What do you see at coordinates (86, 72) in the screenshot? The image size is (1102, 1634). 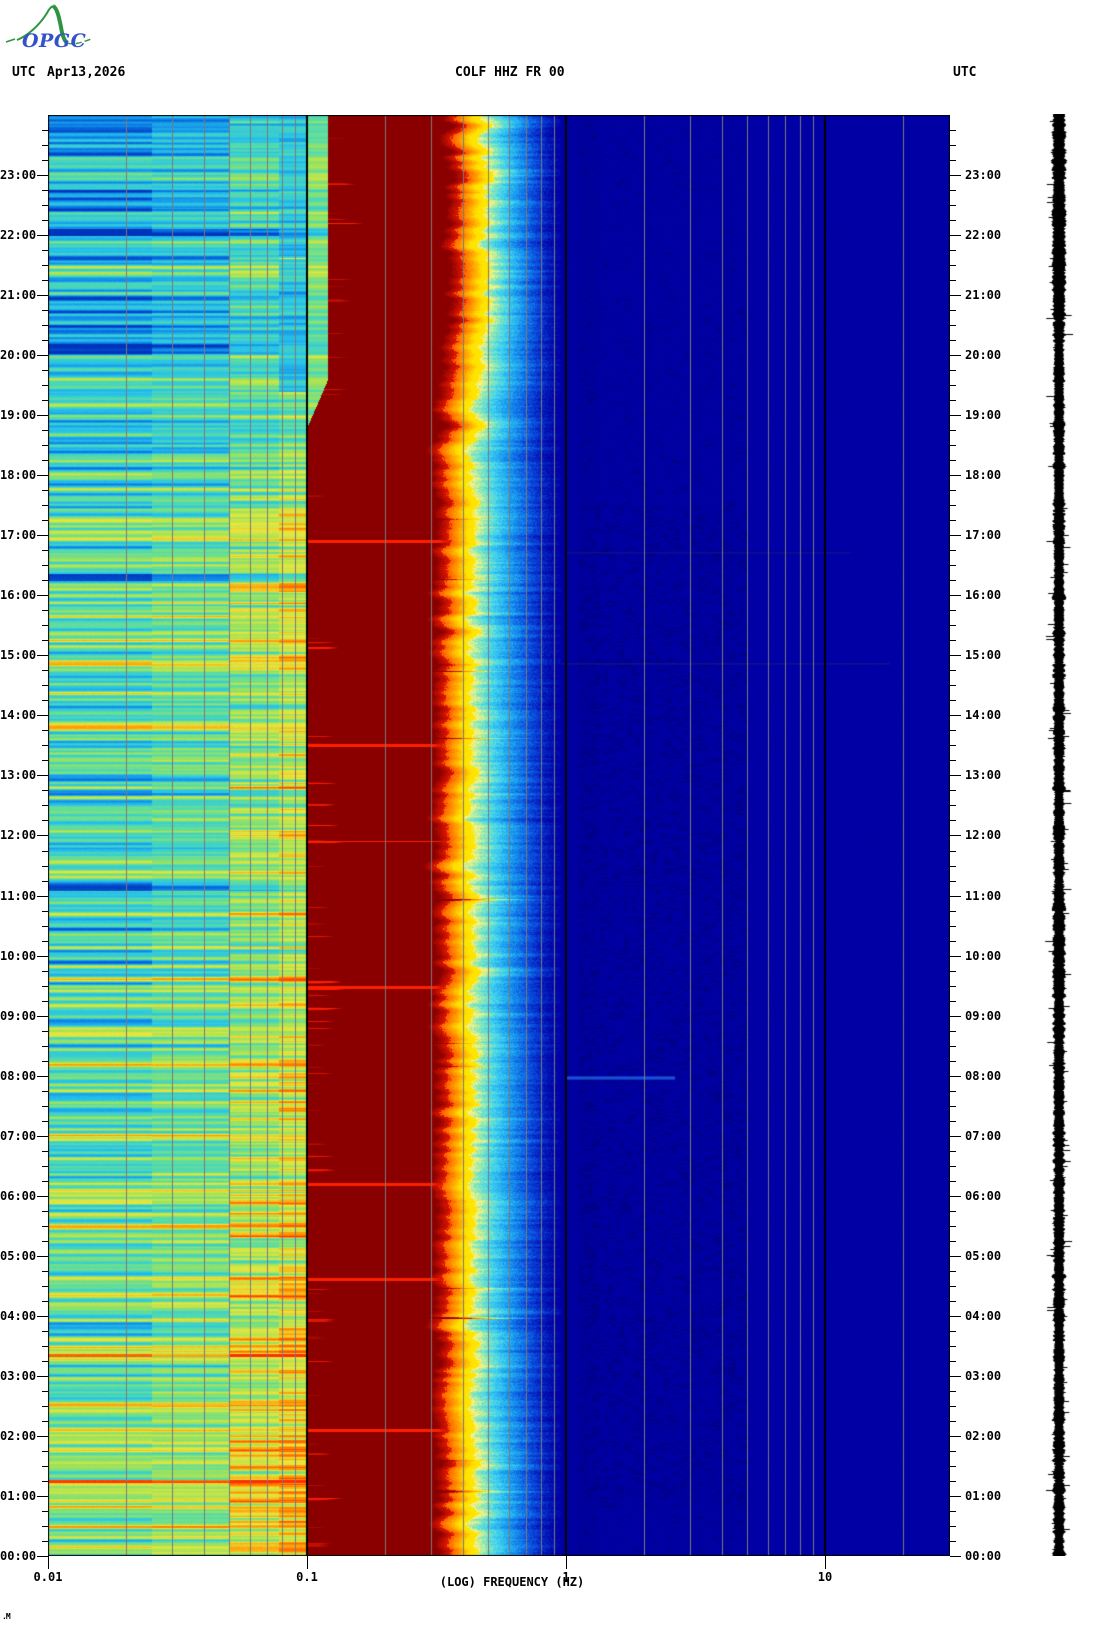 I see `date-label: Apr13,2026` at bounding box center [86, 72].